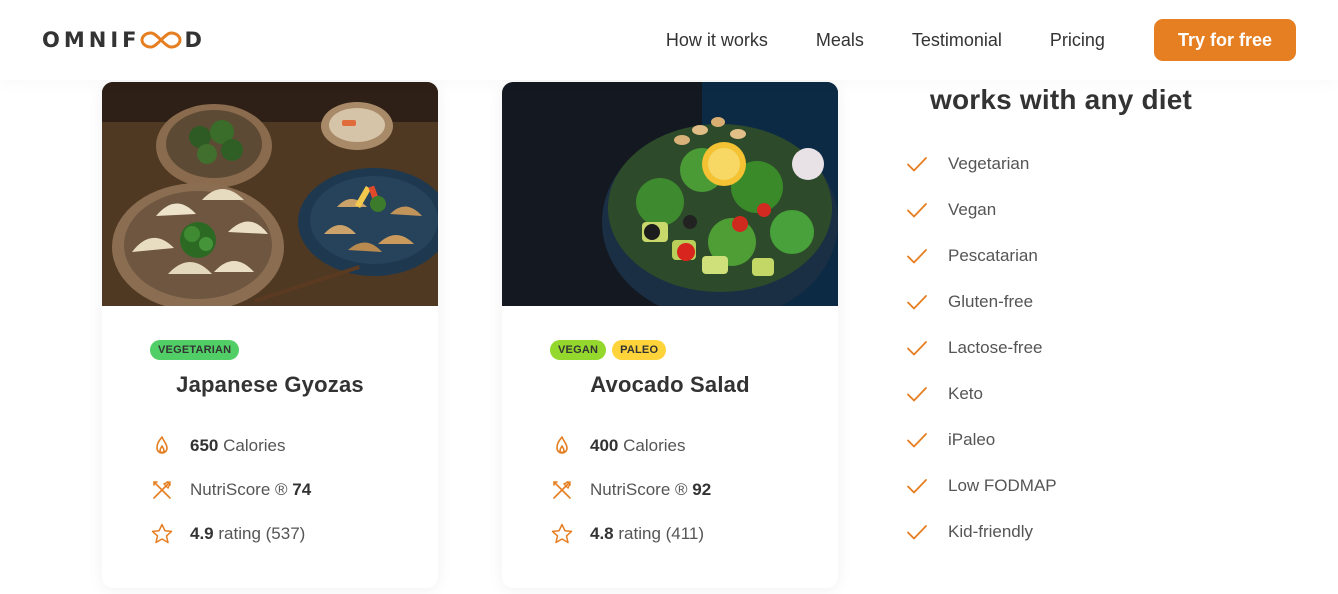 Image resolution: width=1338 pixels, height=594 pixels. I want to click on meal-nutriscore: NutriScore ® 74, so click(270, 490).